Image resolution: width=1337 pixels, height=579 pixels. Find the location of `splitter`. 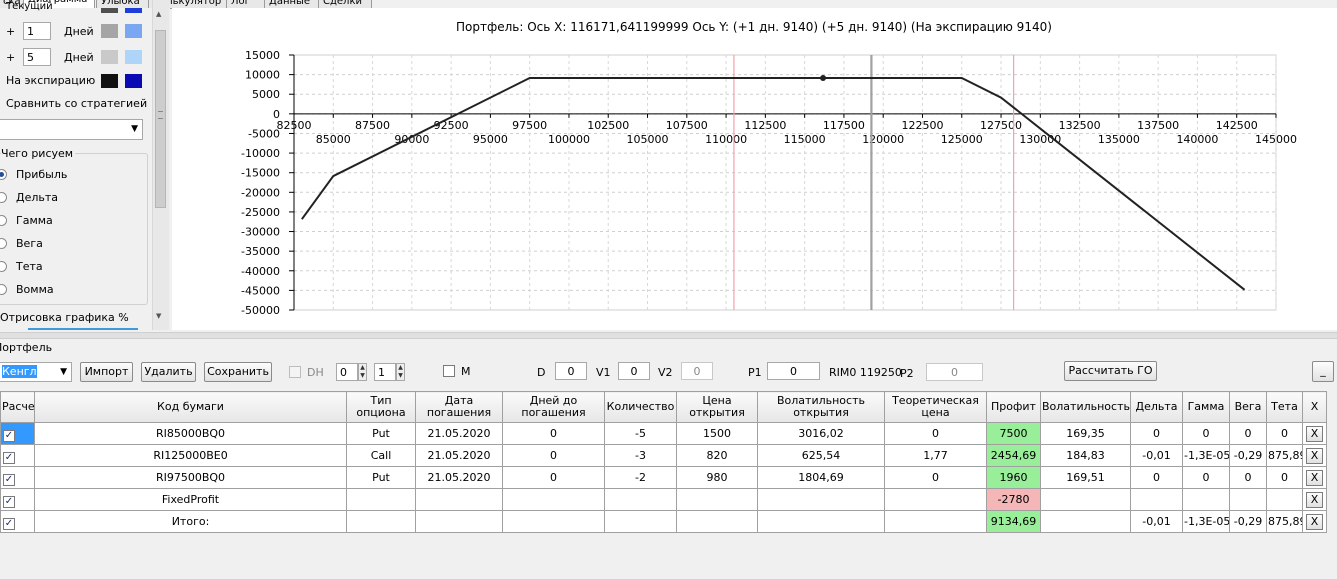

splitter is located at coordinates (668, 335).